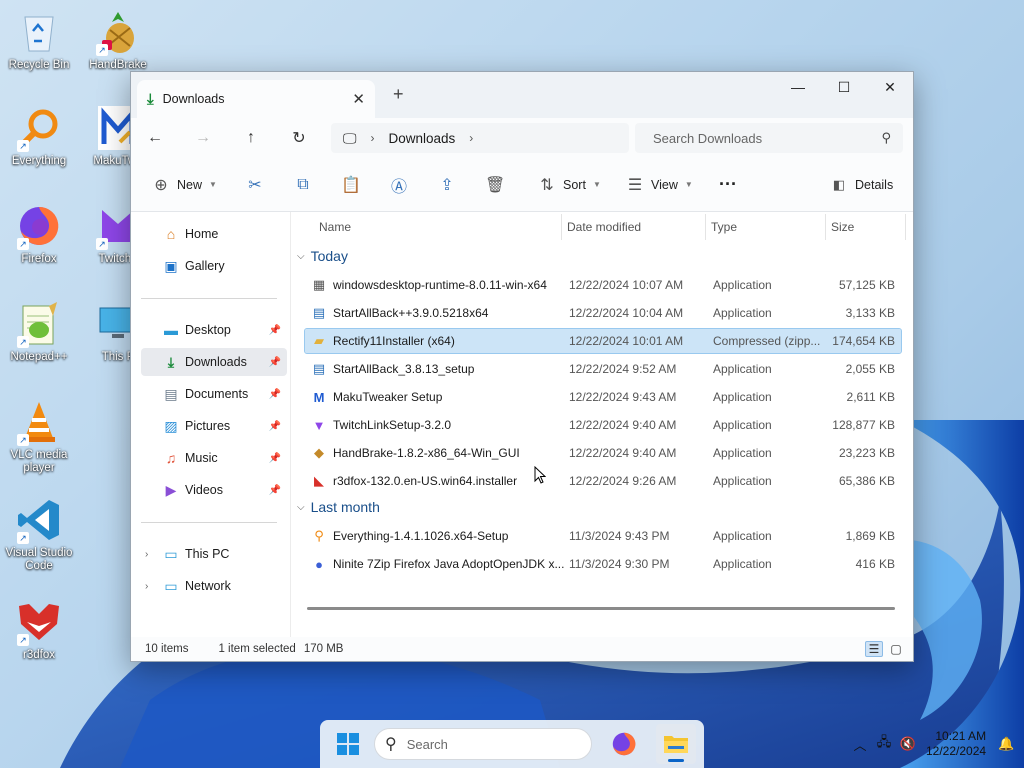 Image resolution: width=1024 pixels, height=768 pixels. I want to click on notification-bell-icon: 🔔, so click(1006, 744).